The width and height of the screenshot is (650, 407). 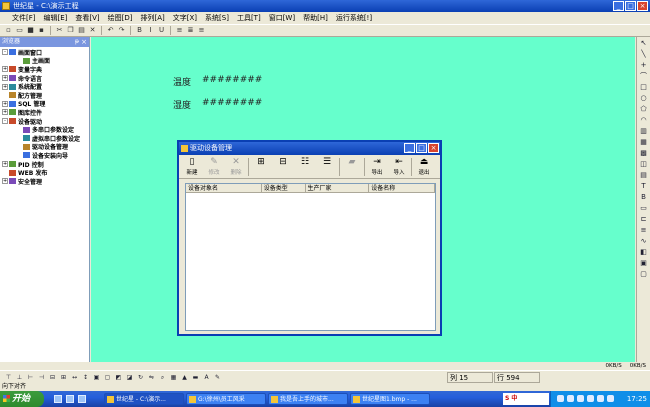 What do you see at coordinates (22, 399) in the screenshot?
I see `start-button: 开始` at bounding box center [22, 399].